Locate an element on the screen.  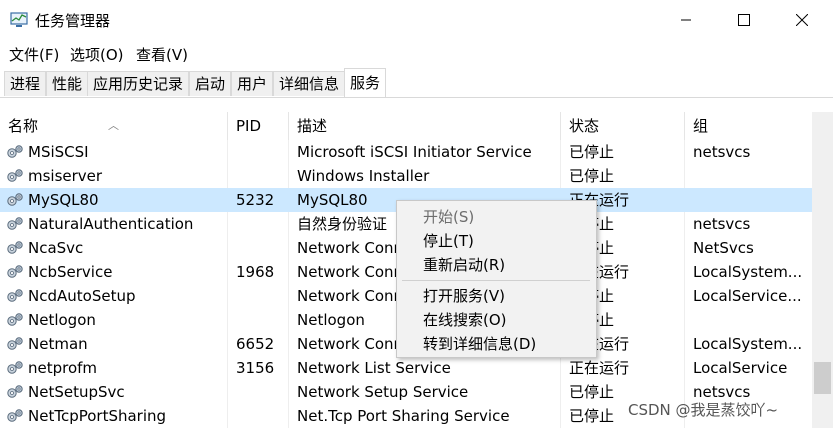
cell-name: NcbService is located at coordinates (70, 272).